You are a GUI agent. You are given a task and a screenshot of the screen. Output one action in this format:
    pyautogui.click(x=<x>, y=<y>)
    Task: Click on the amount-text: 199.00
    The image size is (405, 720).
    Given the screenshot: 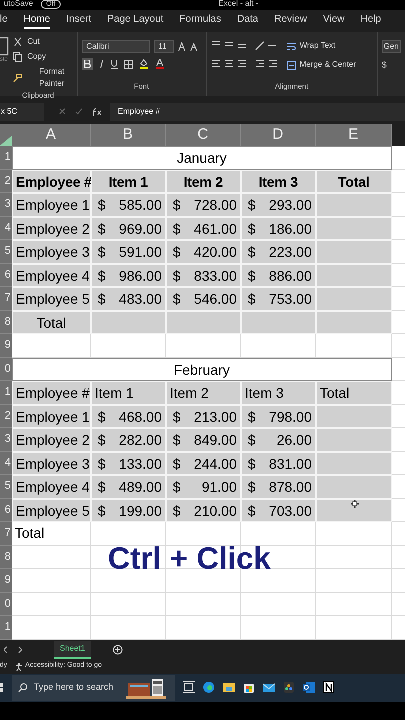 What is the action you would take?
    pyautogui.click(x=140, y=511)
    